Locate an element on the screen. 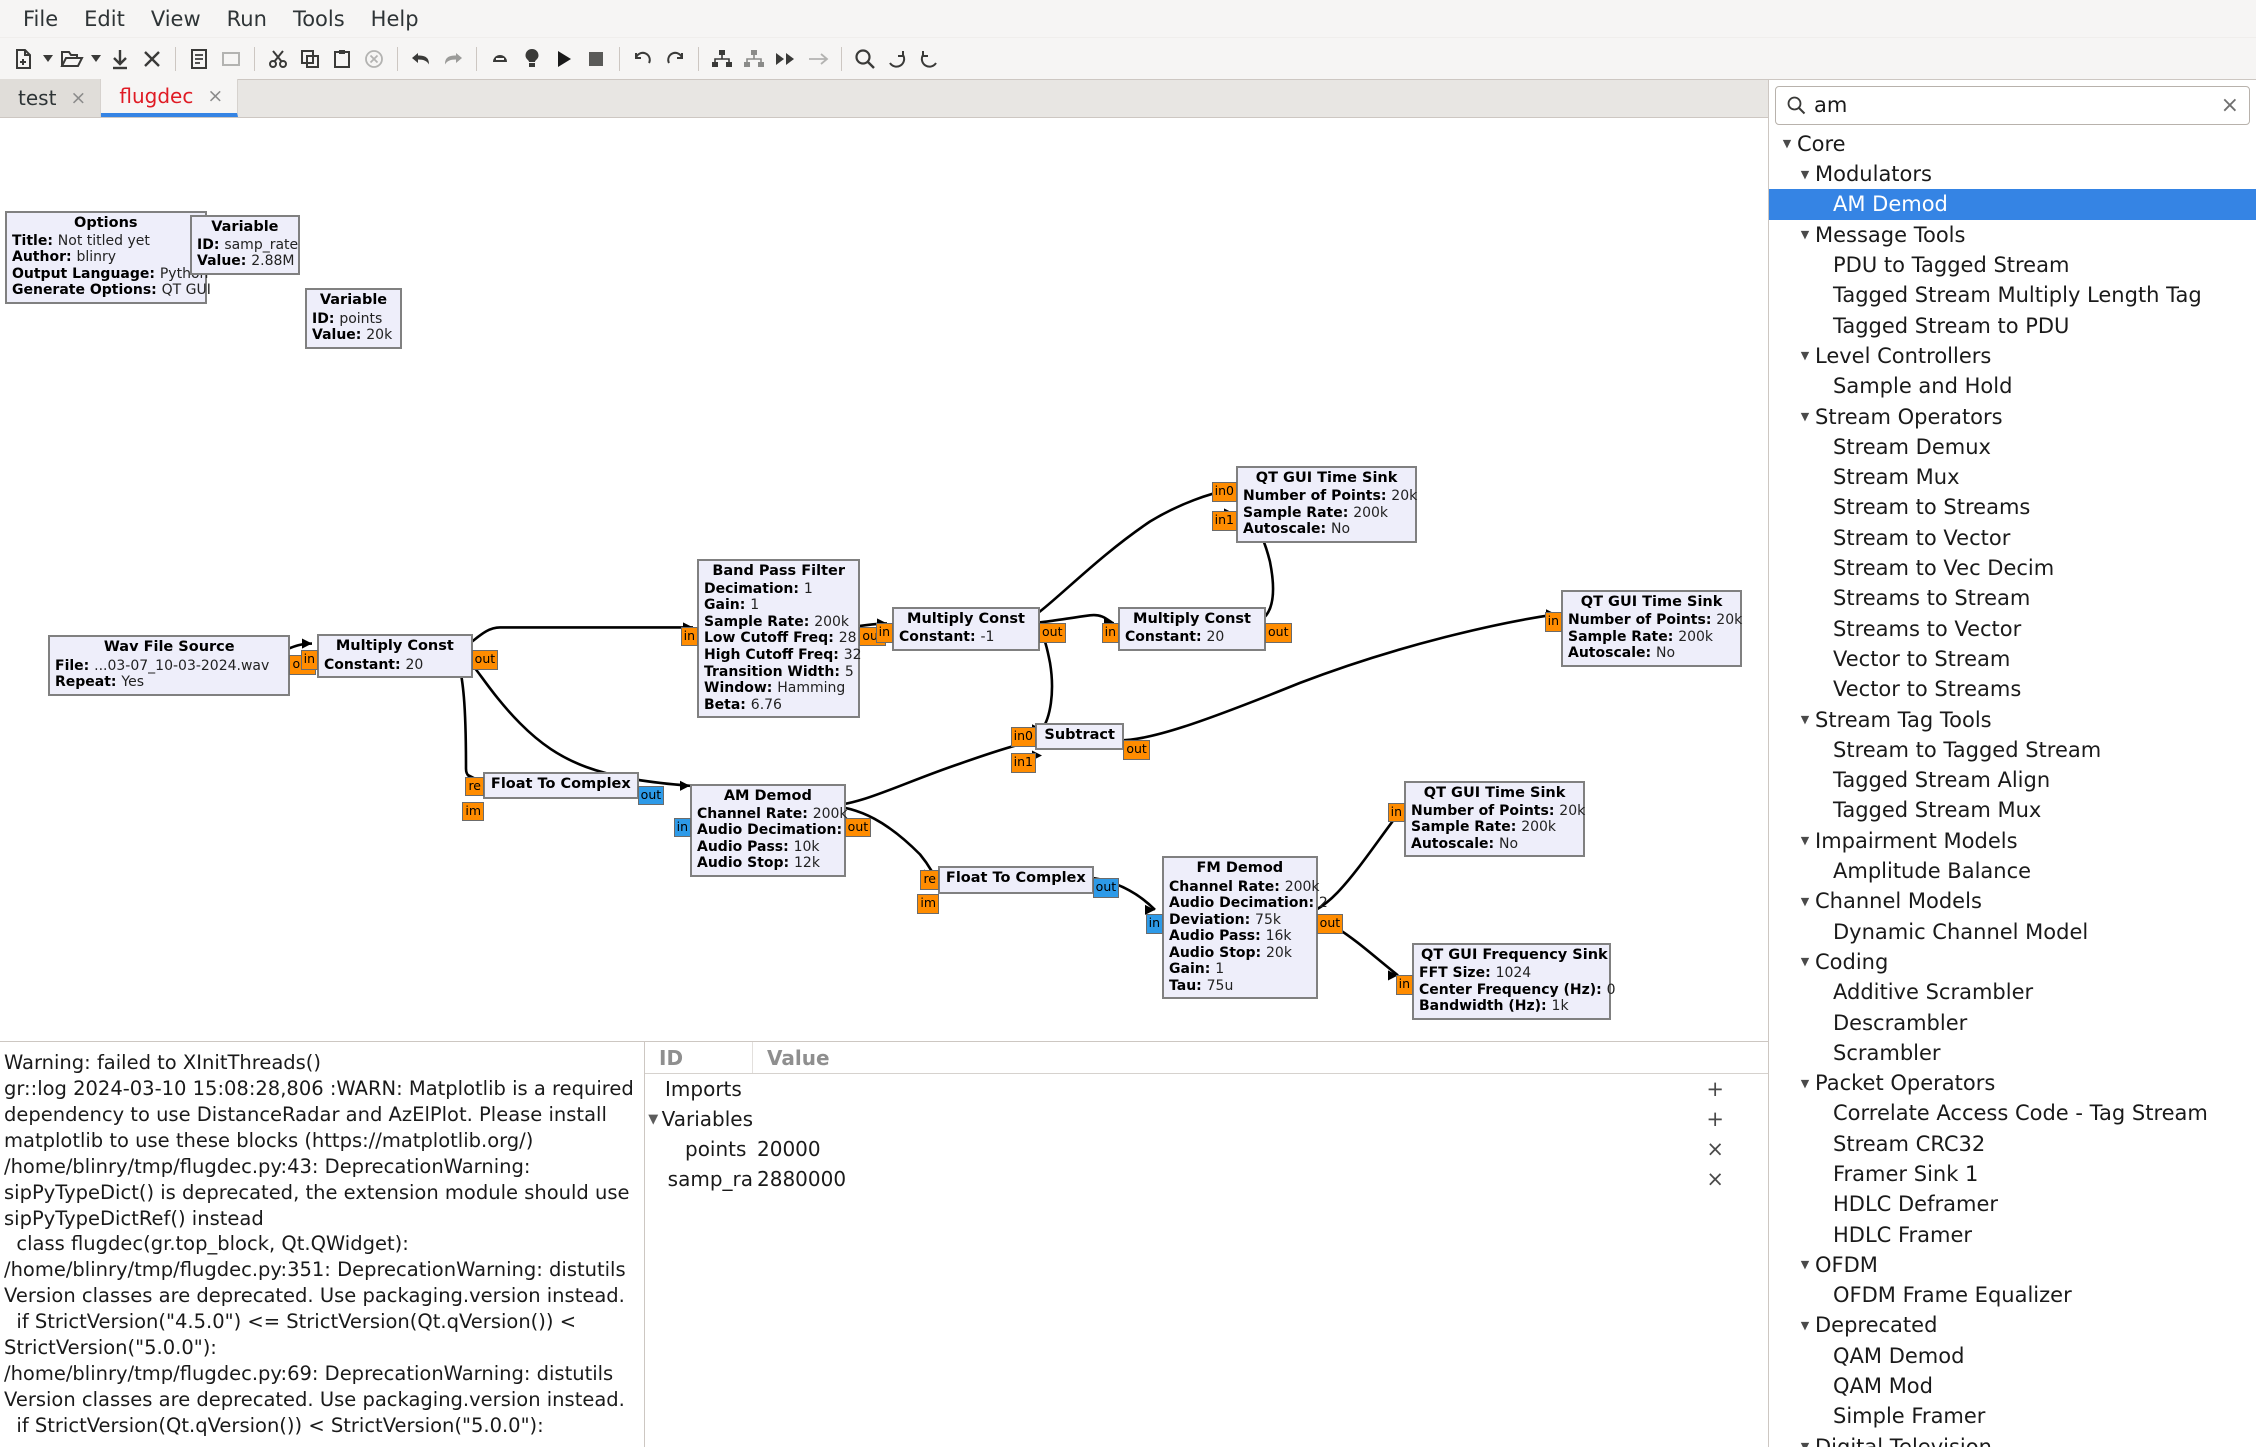 The height and width of the screenshot is (1447, 2256). tree-item-amplitude-balance: ▼Amplitude Balance is located at coordinates (2012, 871).